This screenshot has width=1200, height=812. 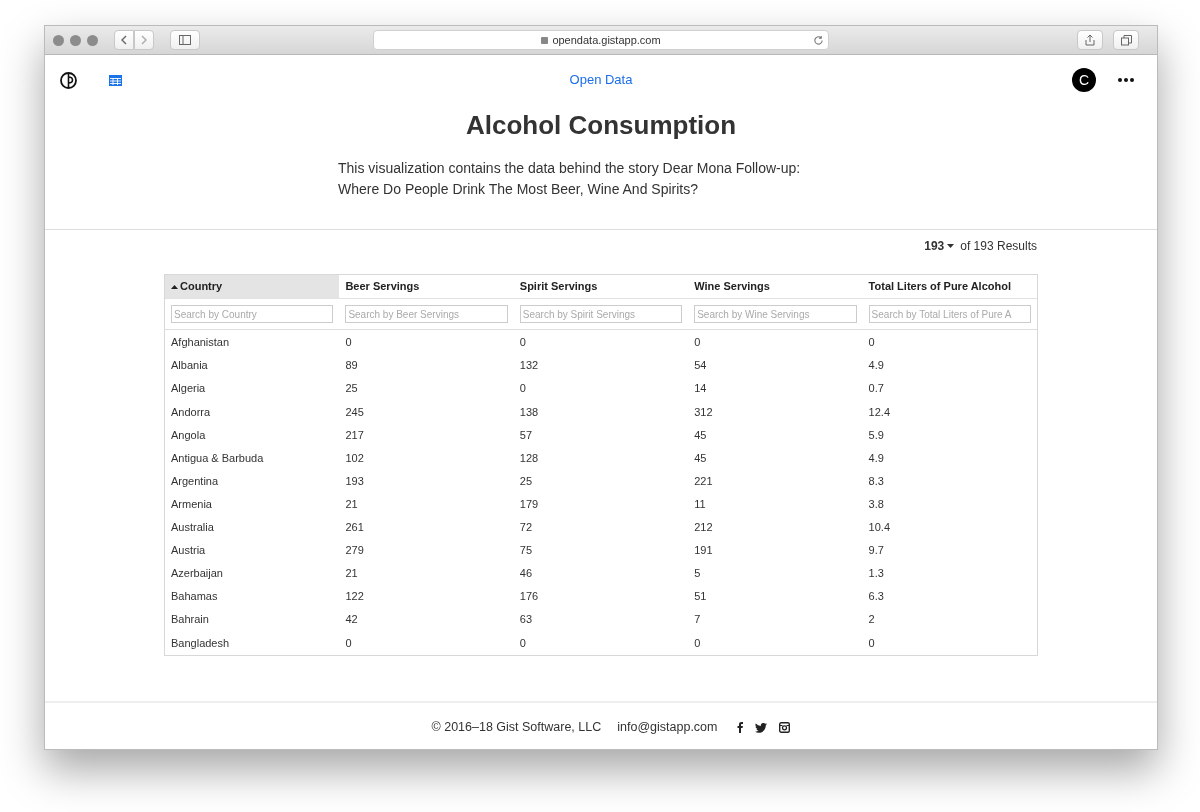 I want to click on table-cell-text: 221, so click(x=703, y=481).